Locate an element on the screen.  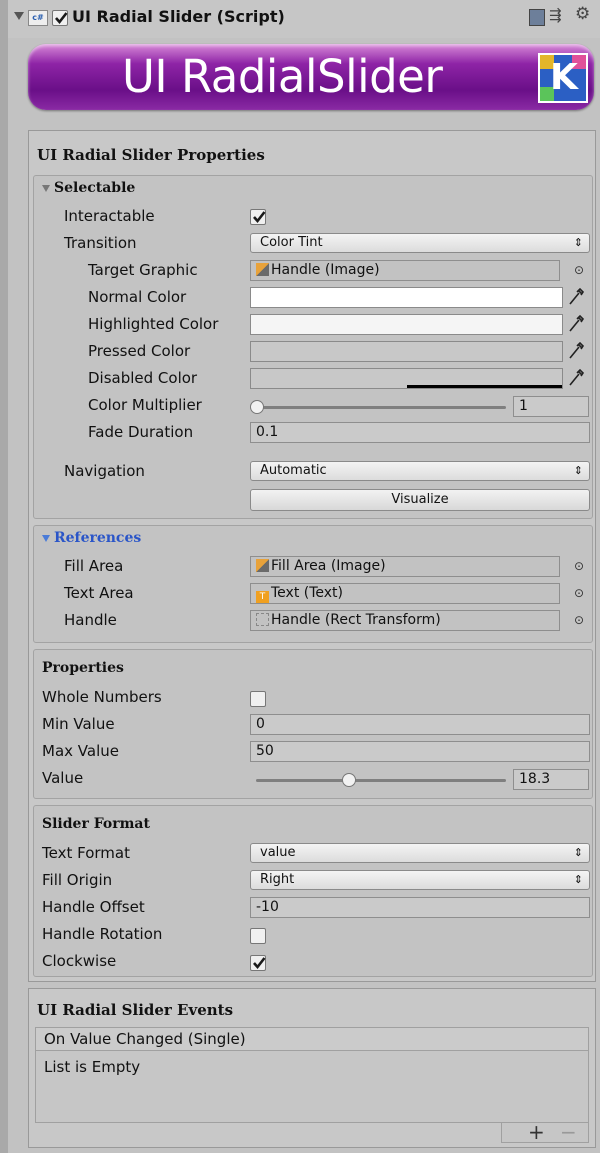
component-enabled-checkbox is located at coordinates (60, 18).